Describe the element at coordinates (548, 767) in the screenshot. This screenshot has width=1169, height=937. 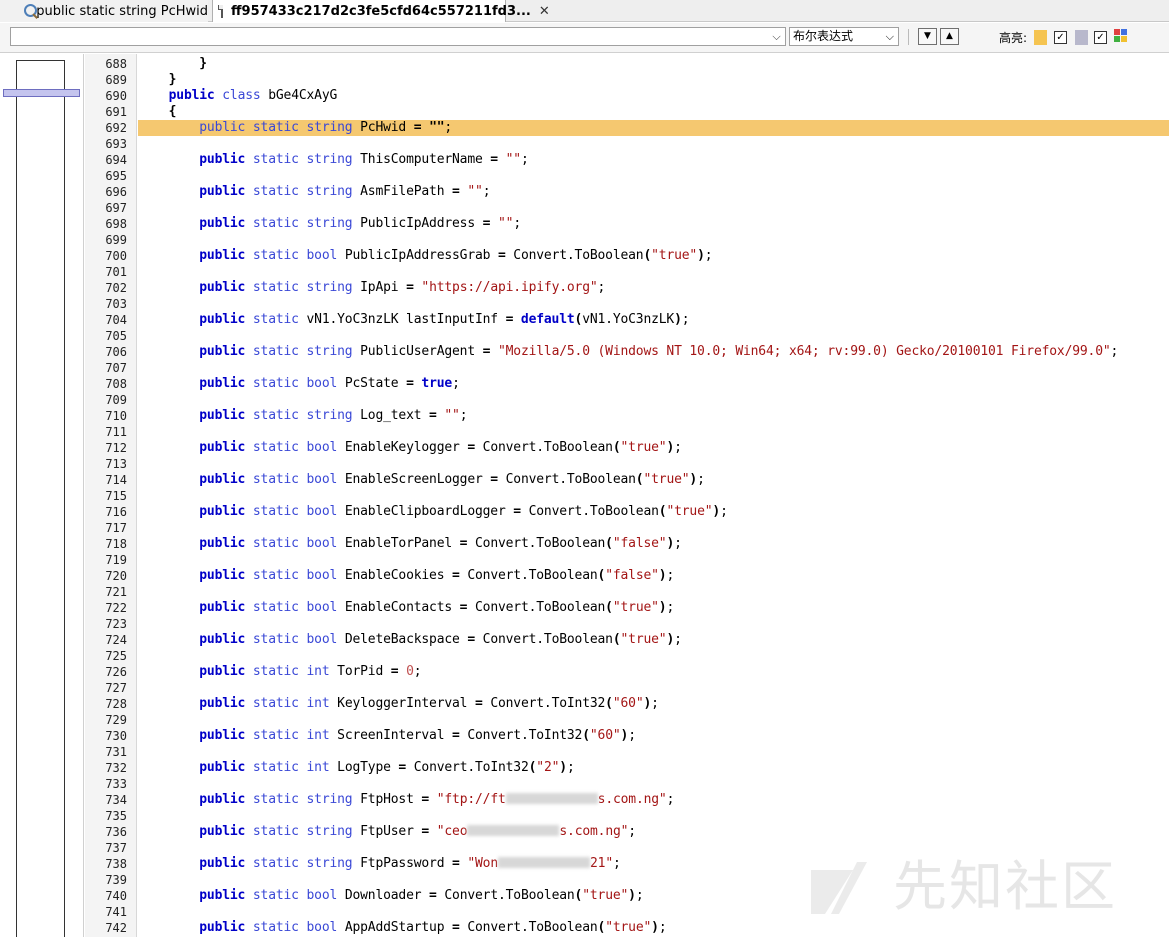
I see `code-token: "2"` at that location.